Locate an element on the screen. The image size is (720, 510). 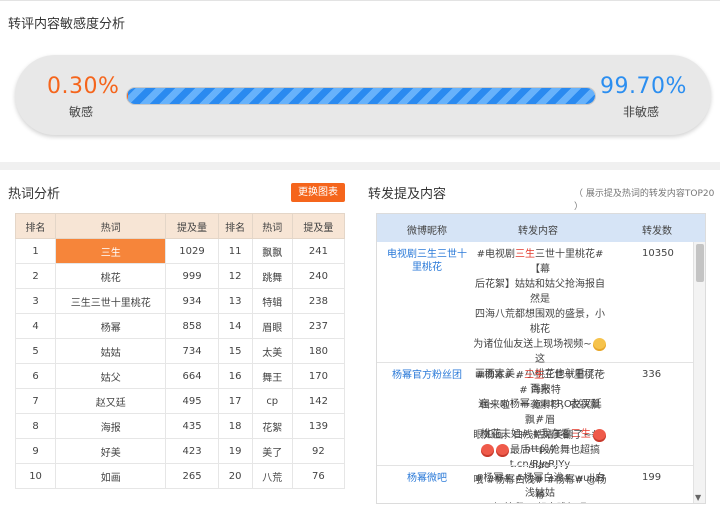
table-cell: 13 is located at coordinates (235, 301).